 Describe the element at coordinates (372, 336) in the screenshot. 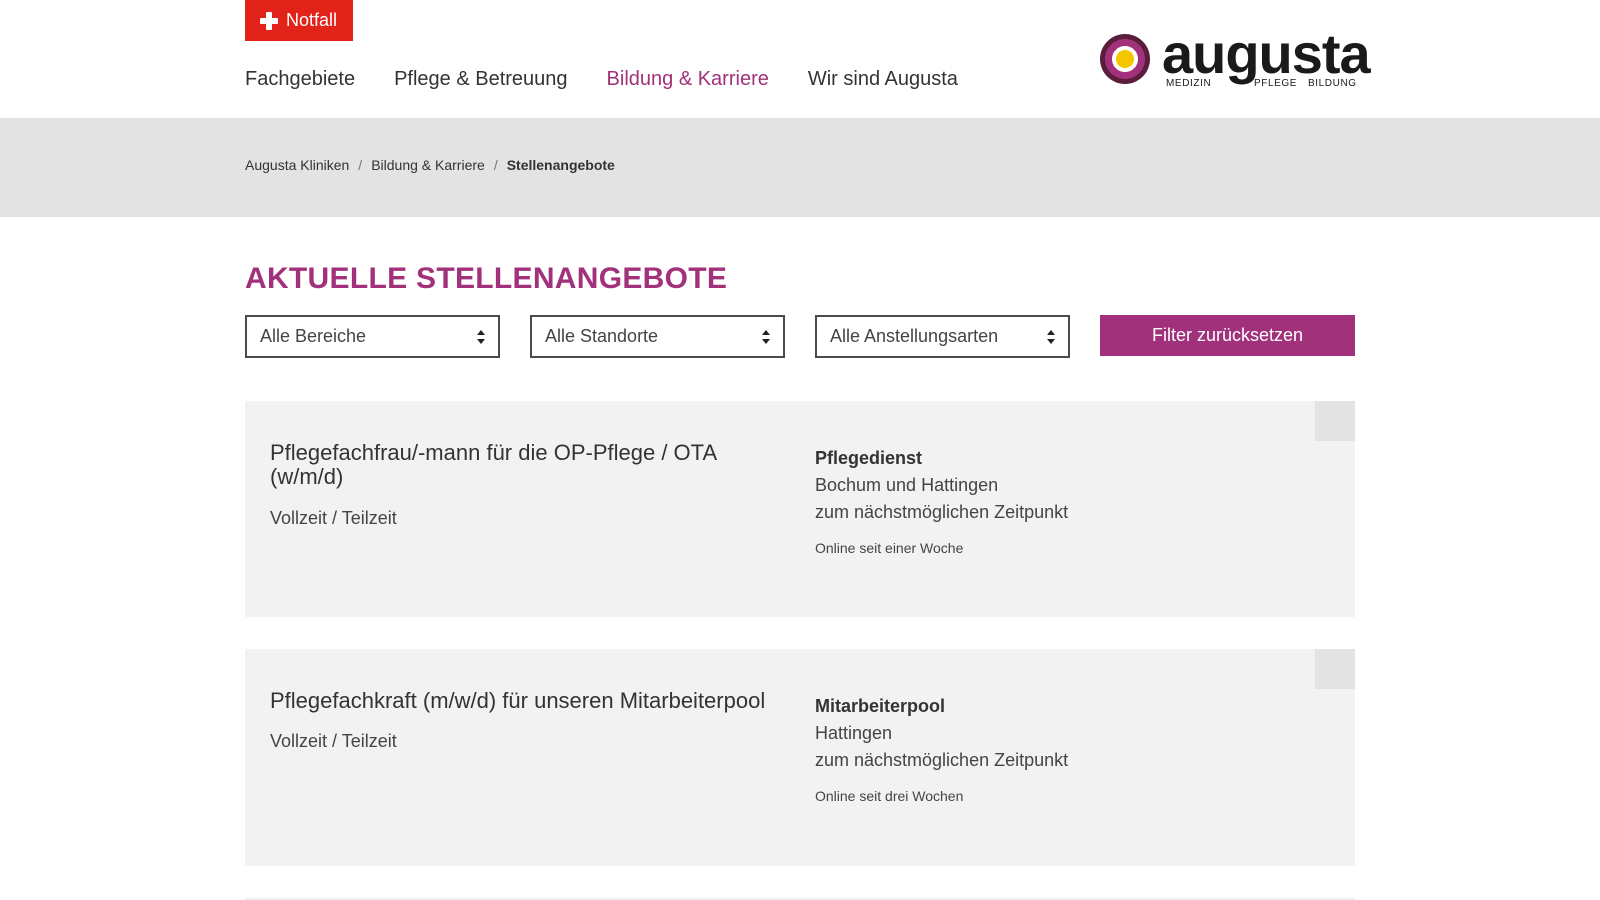

I see `area-filter-select: Alle Bereiche` at that location.